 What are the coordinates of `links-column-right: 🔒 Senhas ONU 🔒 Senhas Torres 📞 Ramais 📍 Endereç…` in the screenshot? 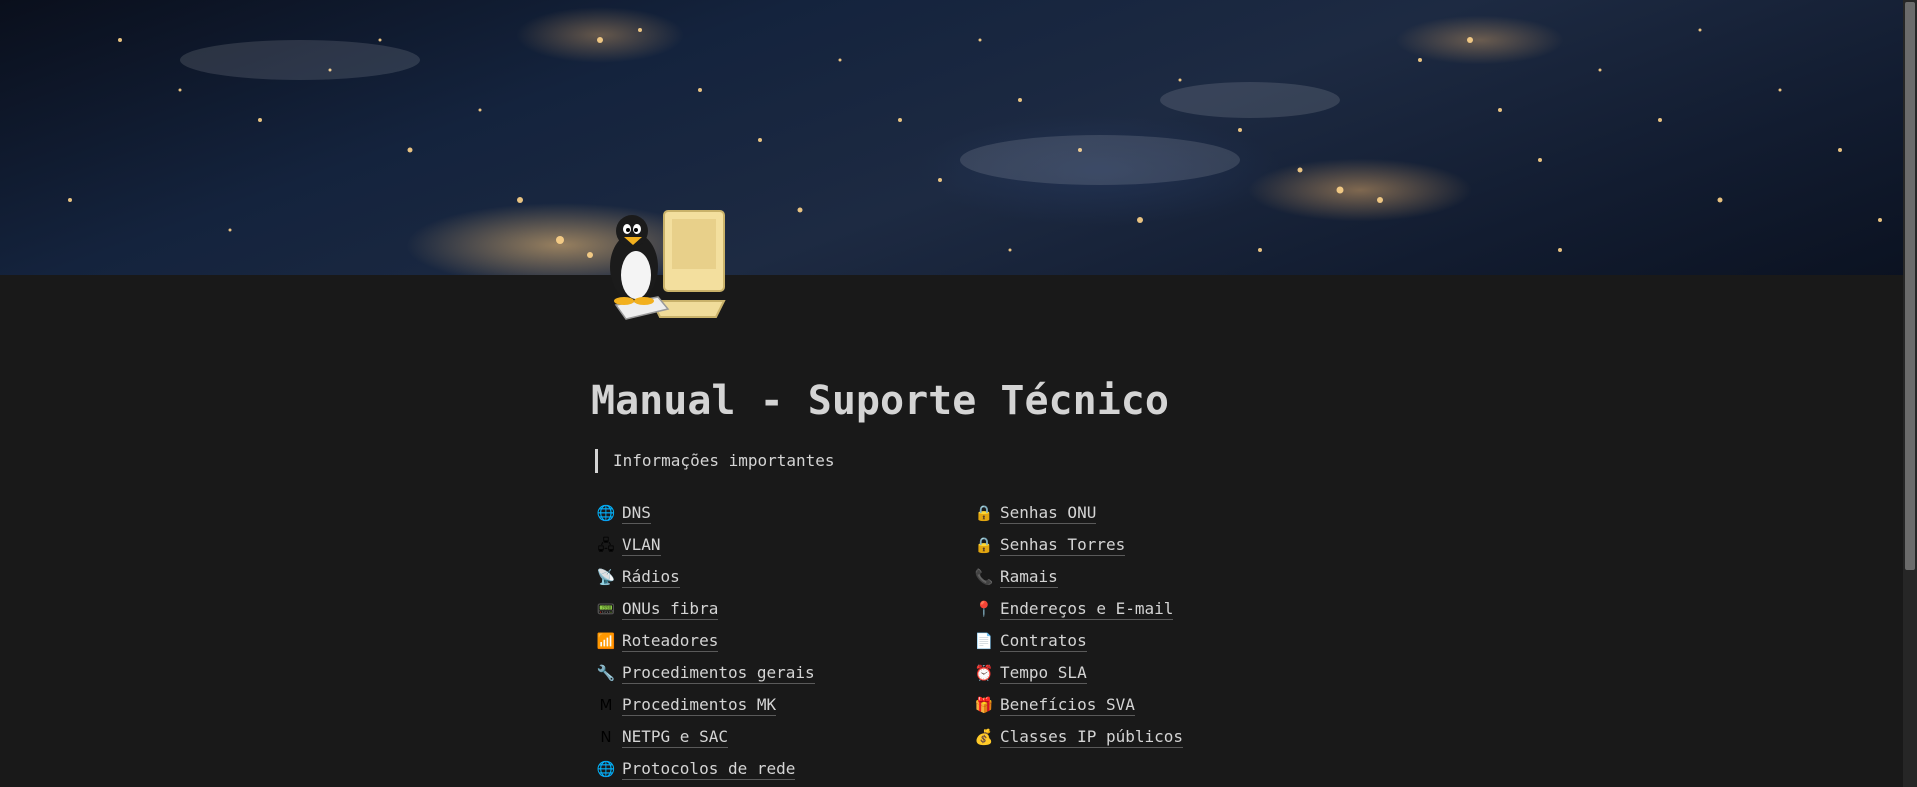 It's located at (1079, 625).